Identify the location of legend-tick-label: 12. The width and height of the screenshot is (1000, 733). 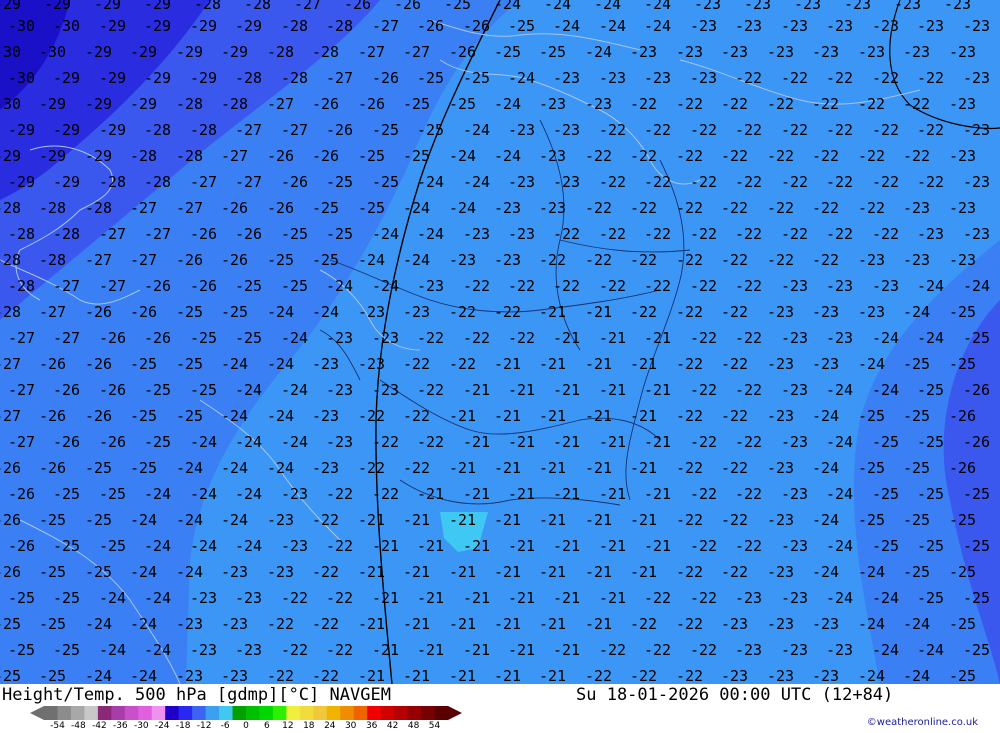
(288, 726).